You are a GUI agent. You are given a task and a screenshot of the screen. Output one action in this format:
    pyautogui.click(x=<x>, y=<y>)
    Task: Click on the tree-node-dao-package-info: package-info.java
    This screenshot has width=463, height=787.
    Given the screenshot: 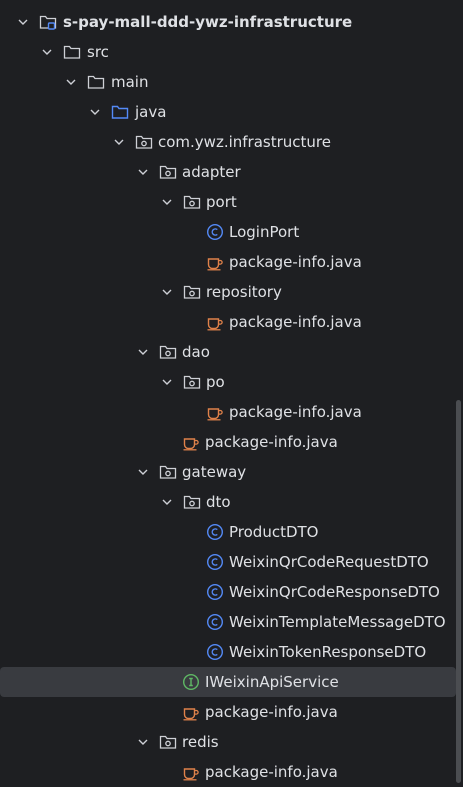 What is the action you would take?
    pyautogui.click(x=231, y=442)
    